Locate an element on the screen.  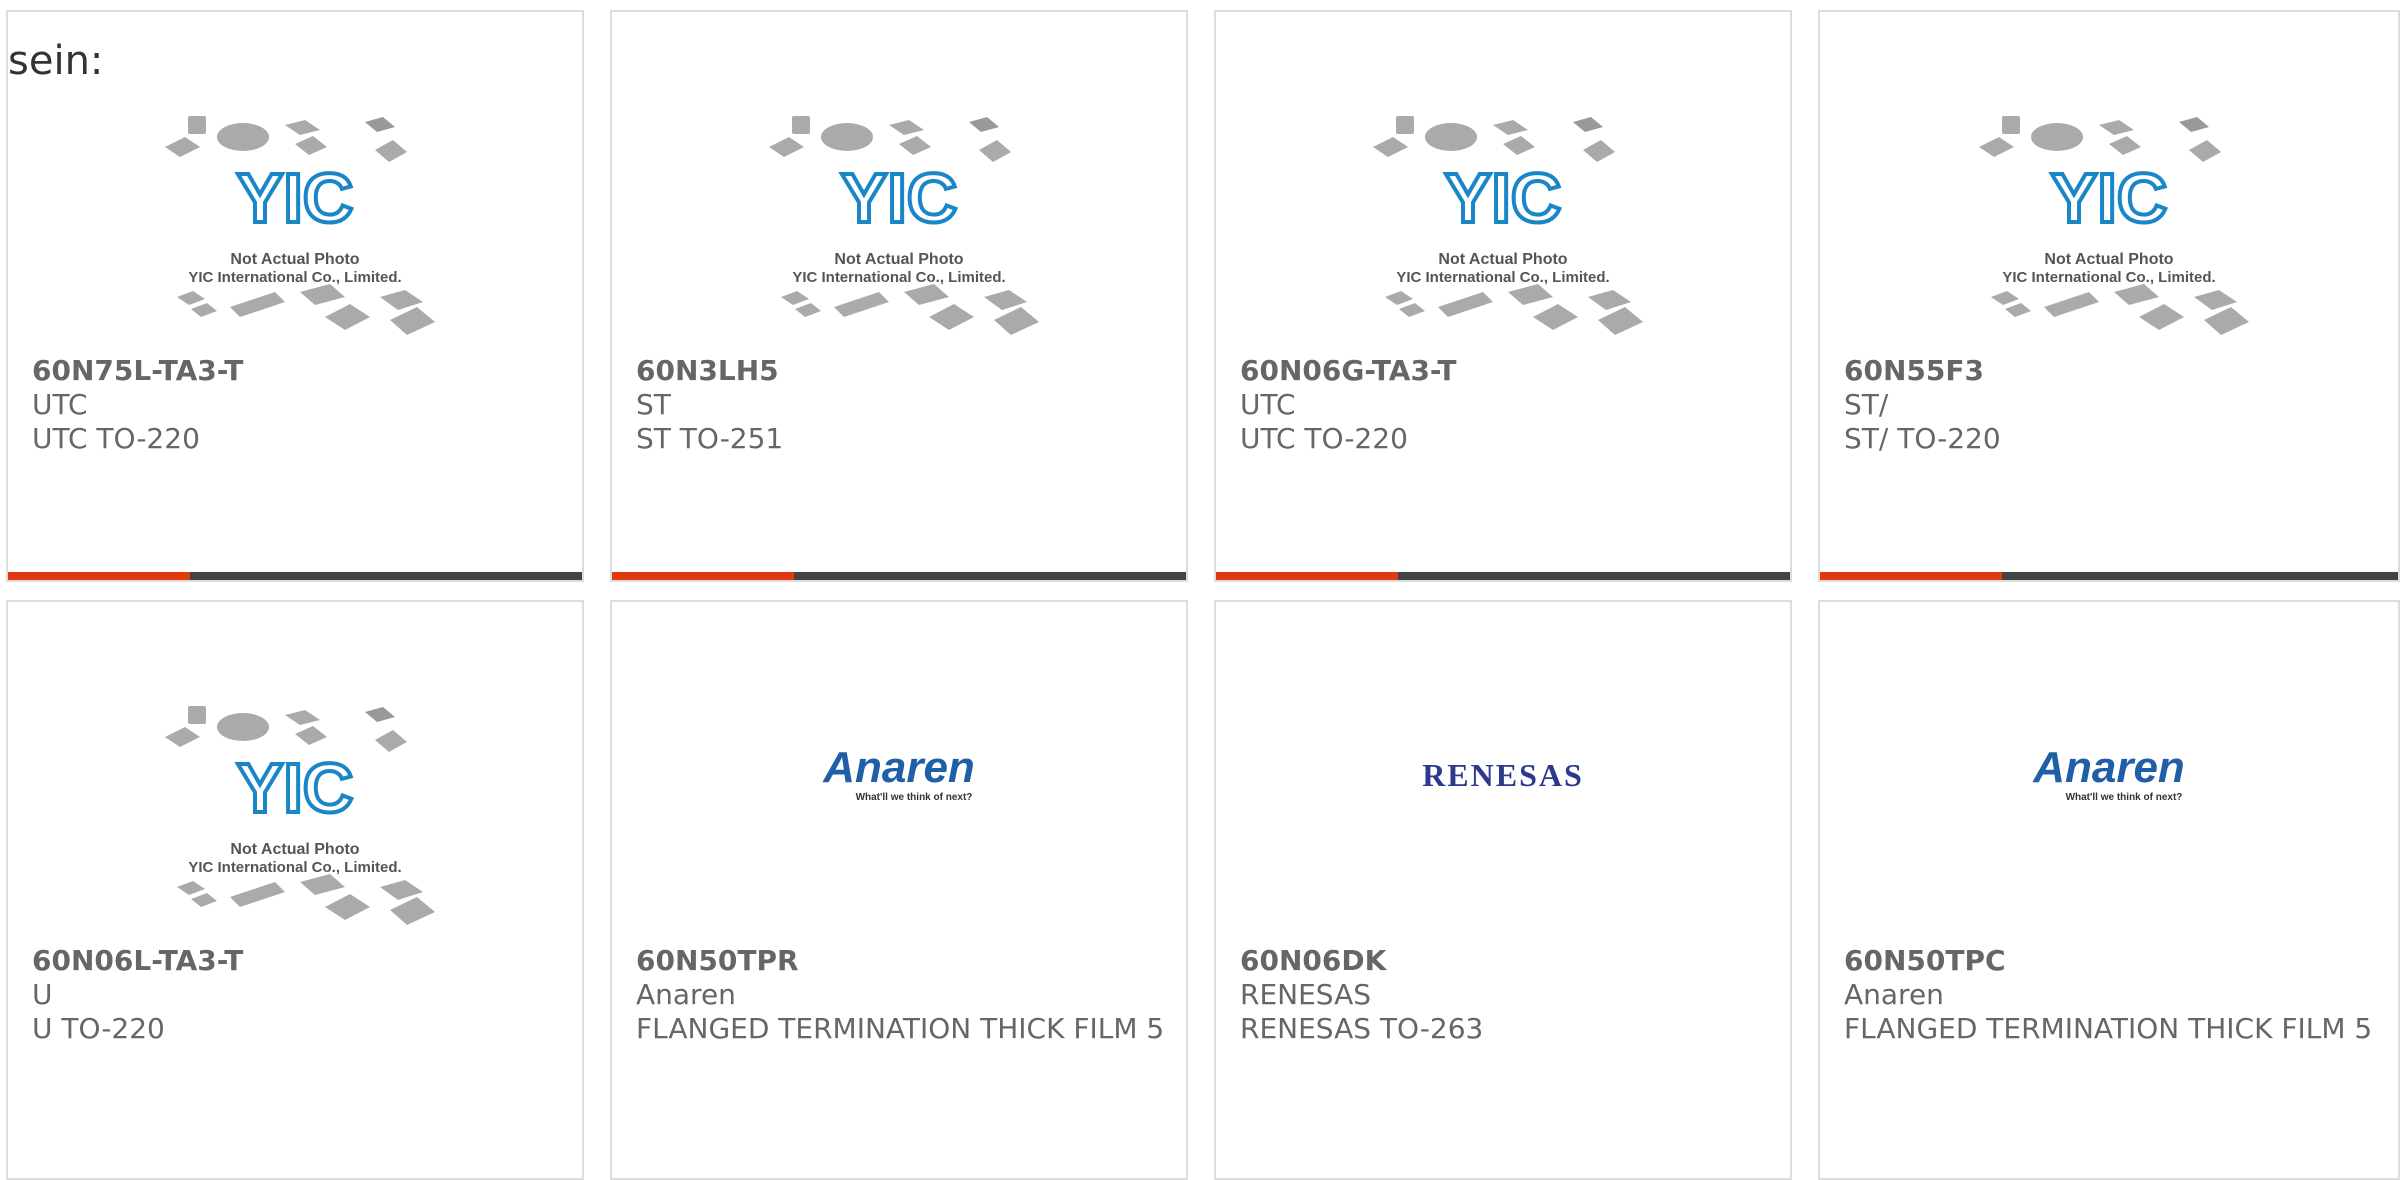
intro-text: sein: is located at coordinates (56, 61).